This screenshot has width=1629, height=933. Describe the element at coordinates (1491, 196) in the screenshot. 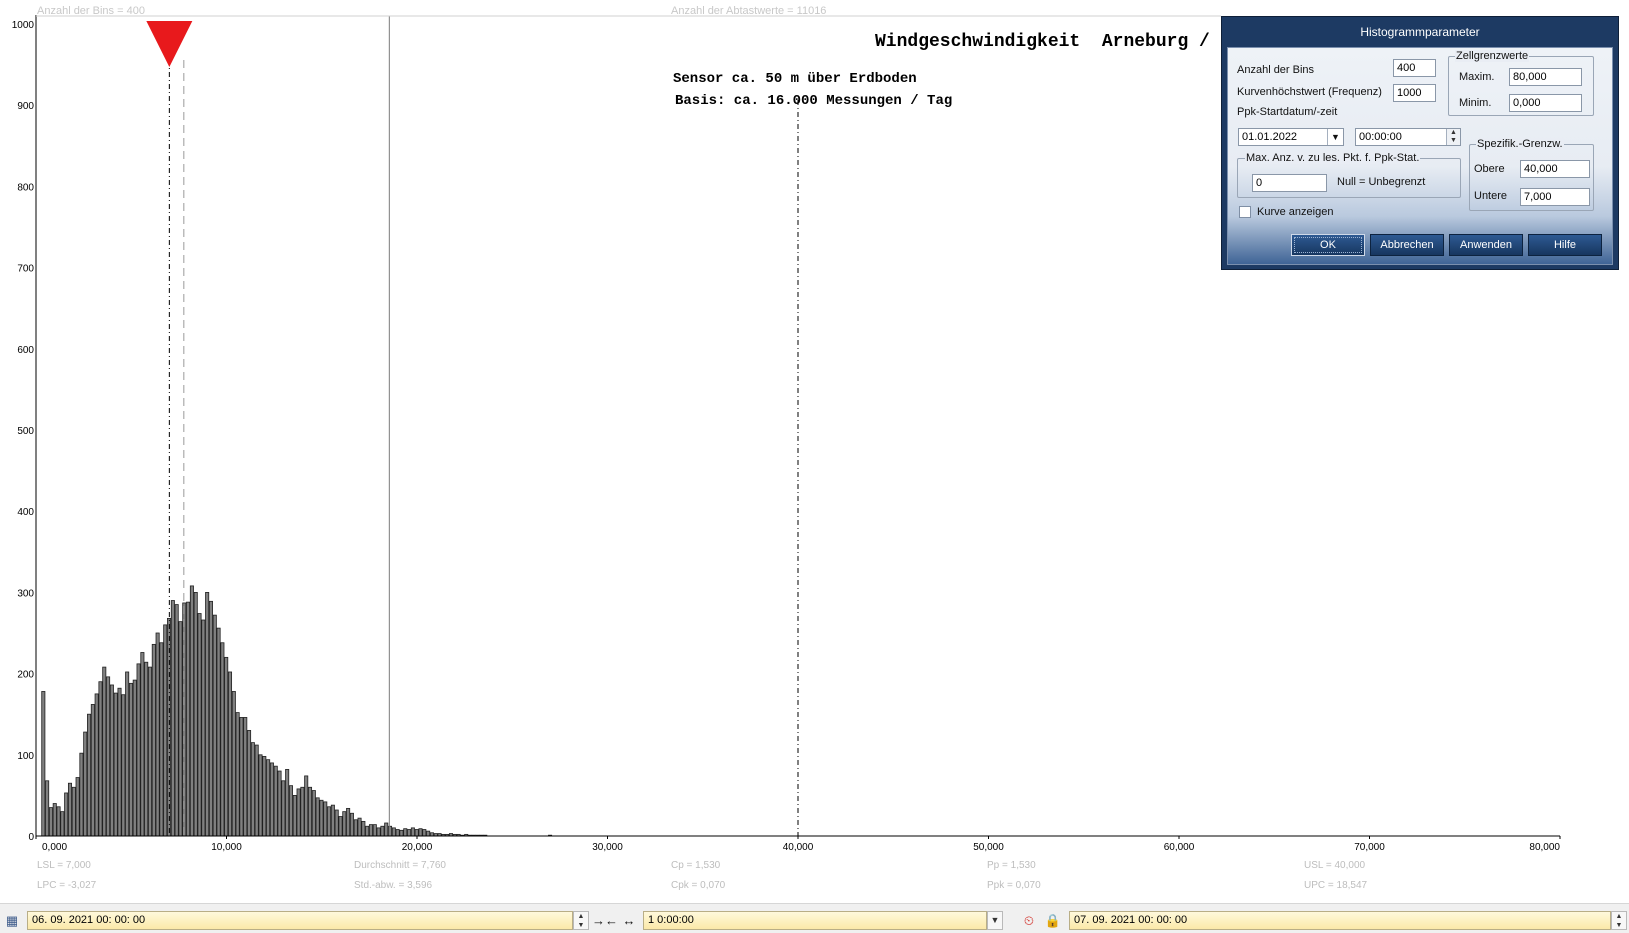

I see `lower-label: Untere` at that location.